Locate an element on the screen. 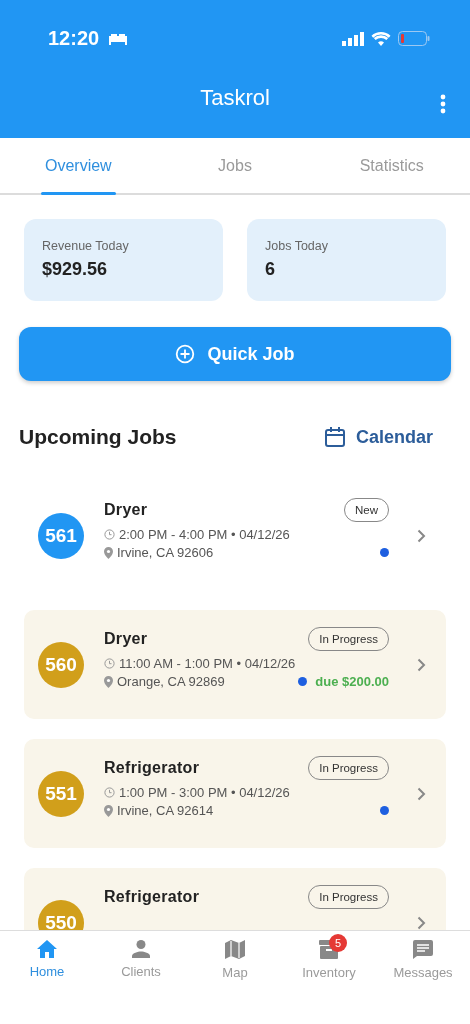 The width and height of the screenshot is (470, 1024). job-time: 1:00 PM - 3:00 PM • 04/12/26 is located at coordinates (204, 792).